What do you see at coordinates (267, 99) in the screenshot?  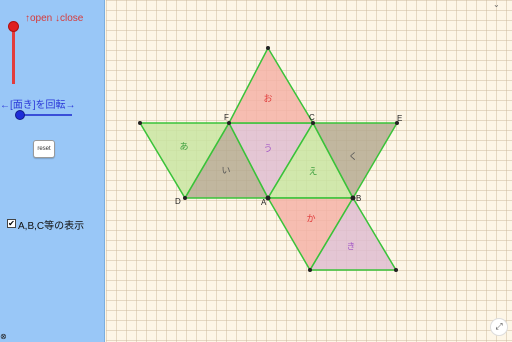 I see `face-label-o: お` at bounding box center [267, 99].